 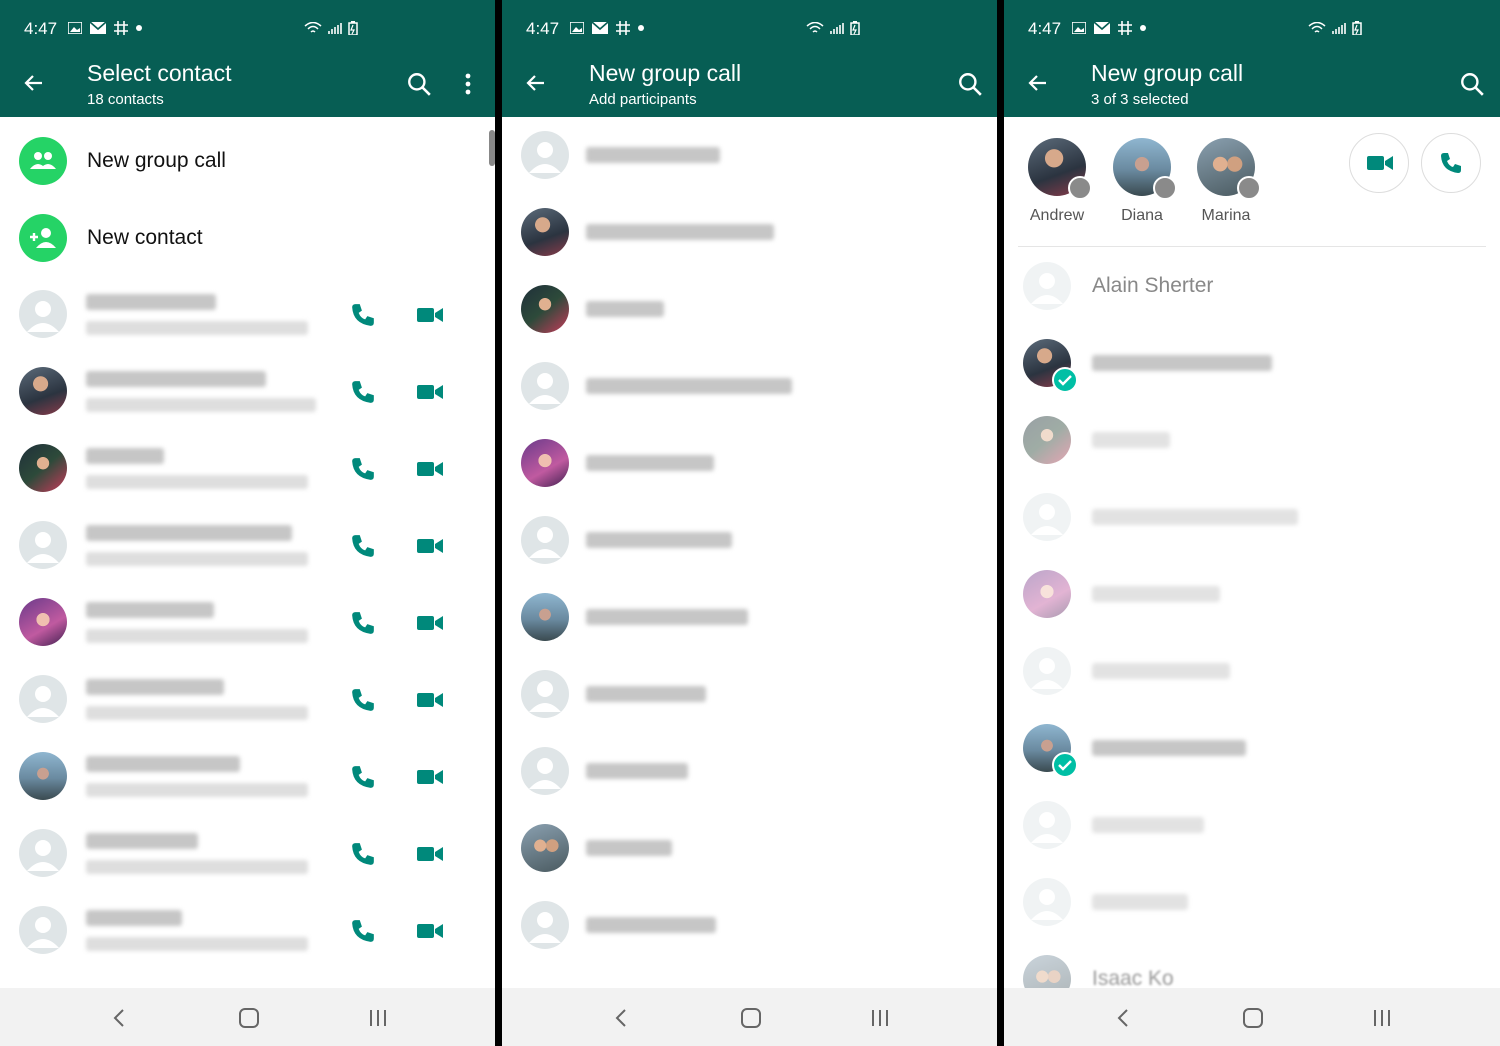 What do you see at coordinates (197, 482) in the screenshot?
I see `contact-status-blurred` at bounding box center [197, 482].